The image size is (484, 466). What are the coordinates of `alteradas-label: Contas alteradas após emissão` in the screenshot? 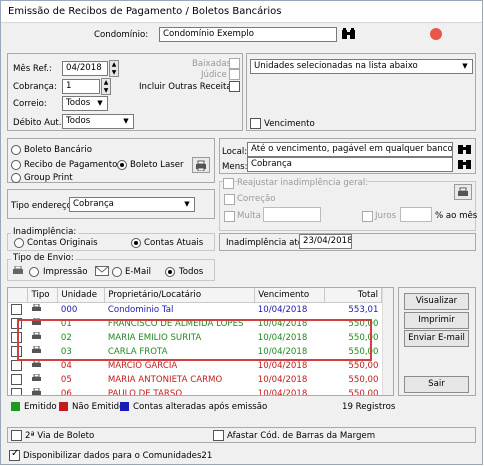 It's located at (200, 407).